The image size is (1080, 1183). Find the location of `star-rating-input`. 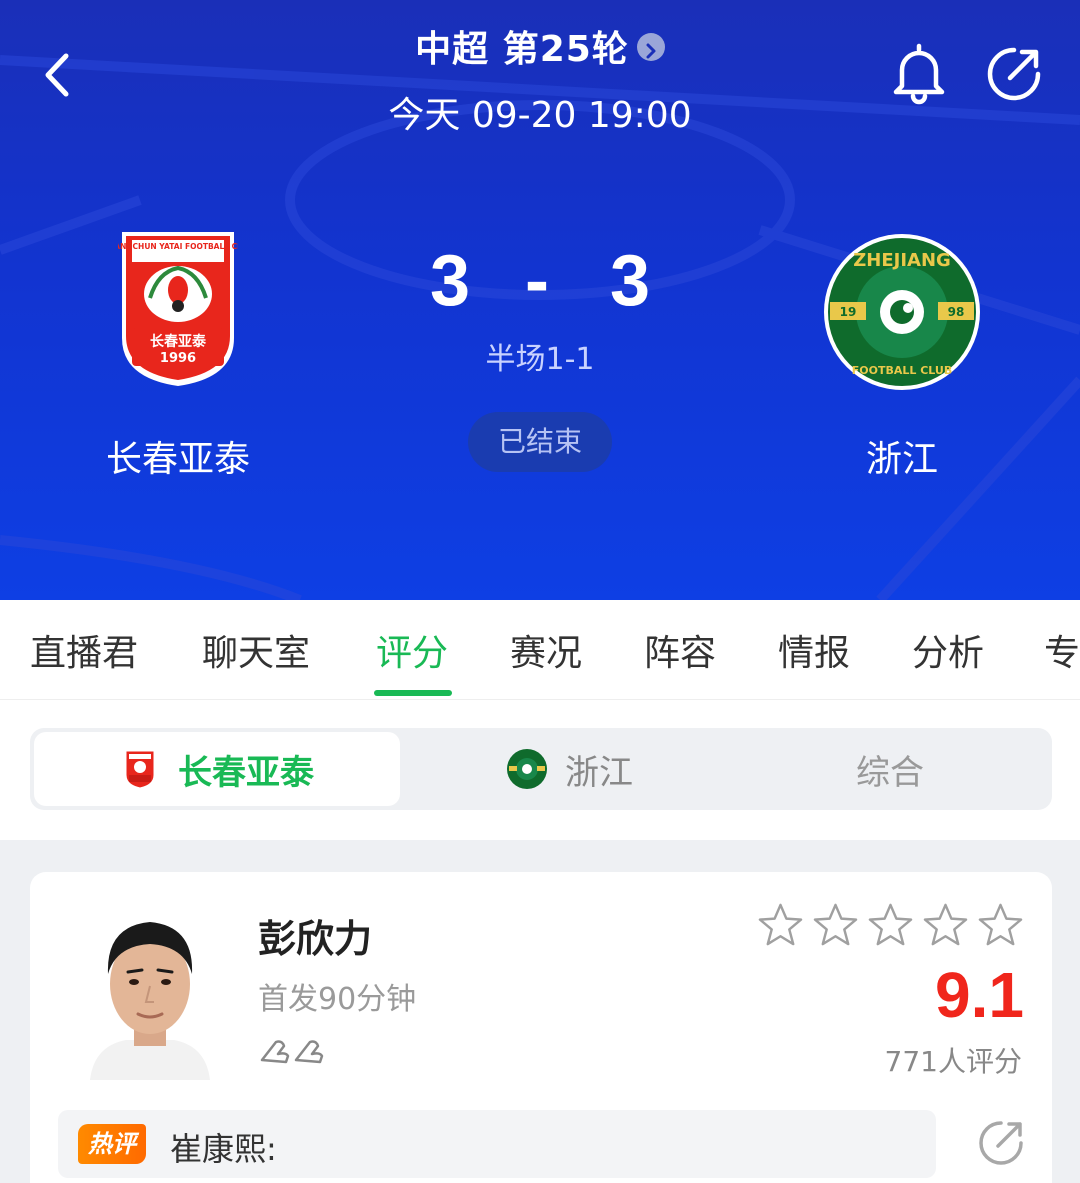

star-rating-input is located at coordinates (893, 927).